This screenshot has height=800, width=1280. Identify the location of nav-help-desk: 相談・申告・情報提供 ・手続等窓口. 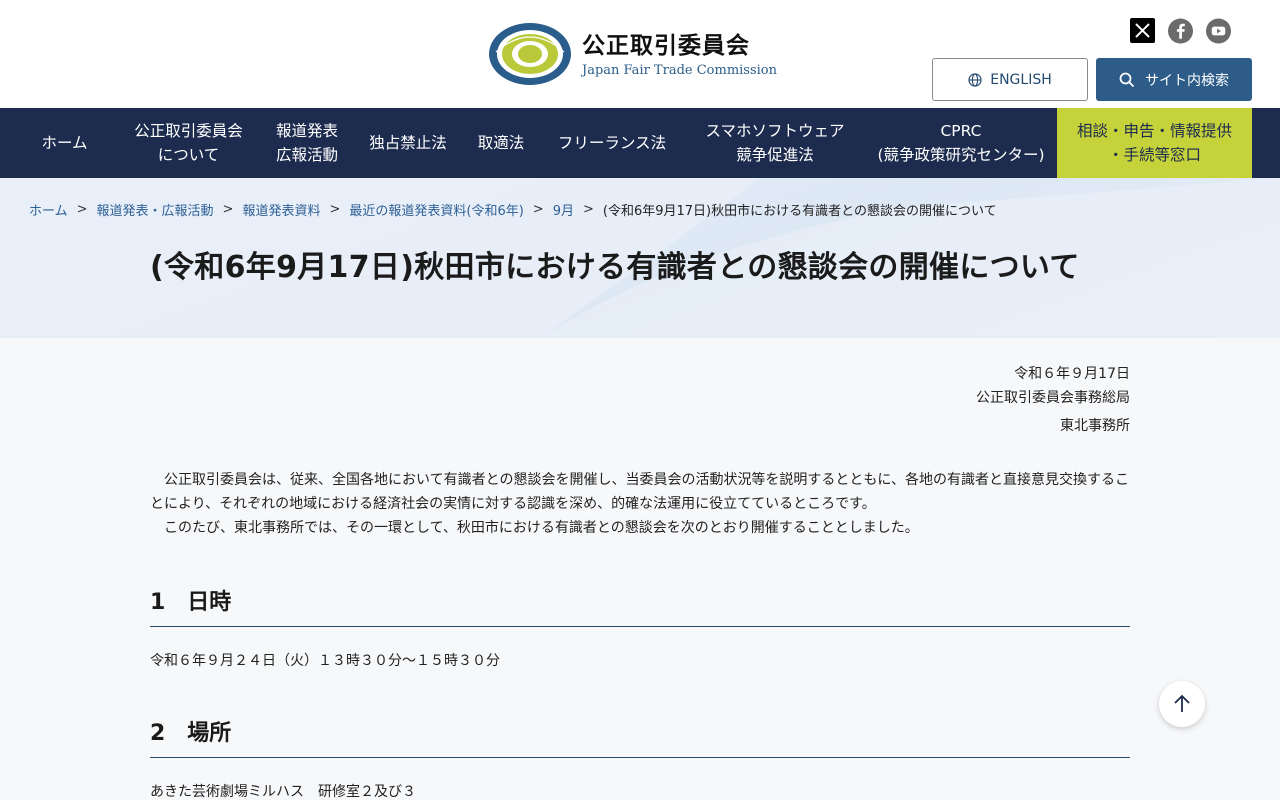
(1154, 143).